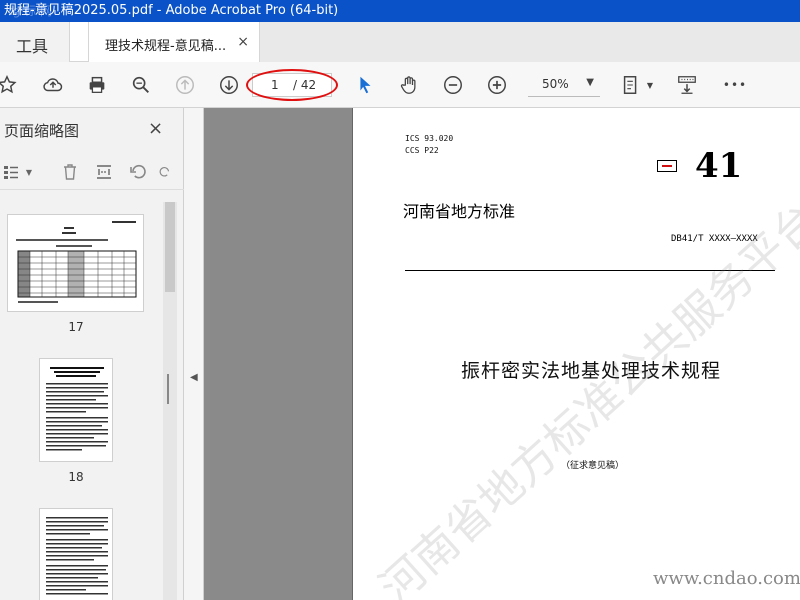 The height and width of the screenshot is (600, 800). I want to click on thumbnail-options-icon, so click(12, 172).